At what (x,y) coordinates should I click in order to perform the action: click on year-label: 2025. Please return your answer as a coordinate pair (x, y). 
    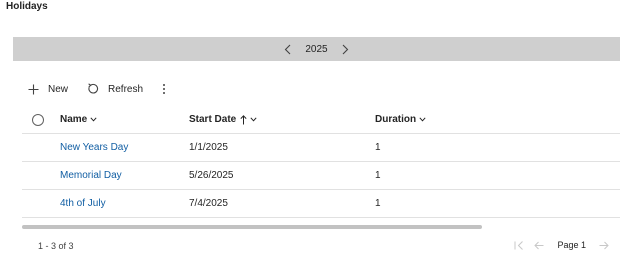
    Looking at the image, I should click on (316, 49).